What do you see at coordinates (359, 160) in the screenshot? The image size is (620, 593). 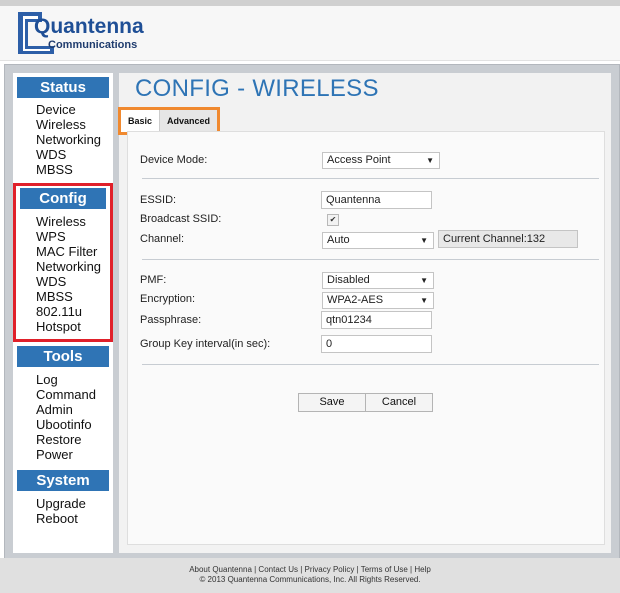 I see `device-mode-value: Access Point` at bounding box center [359, 160].